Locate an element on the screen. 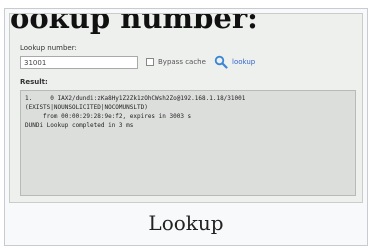 This screenshot has height=250, width=376. result-line: (EXISTS|NOUNSOLICITED|NOCOMUNSLTD) is located at coordinates (86, 107).